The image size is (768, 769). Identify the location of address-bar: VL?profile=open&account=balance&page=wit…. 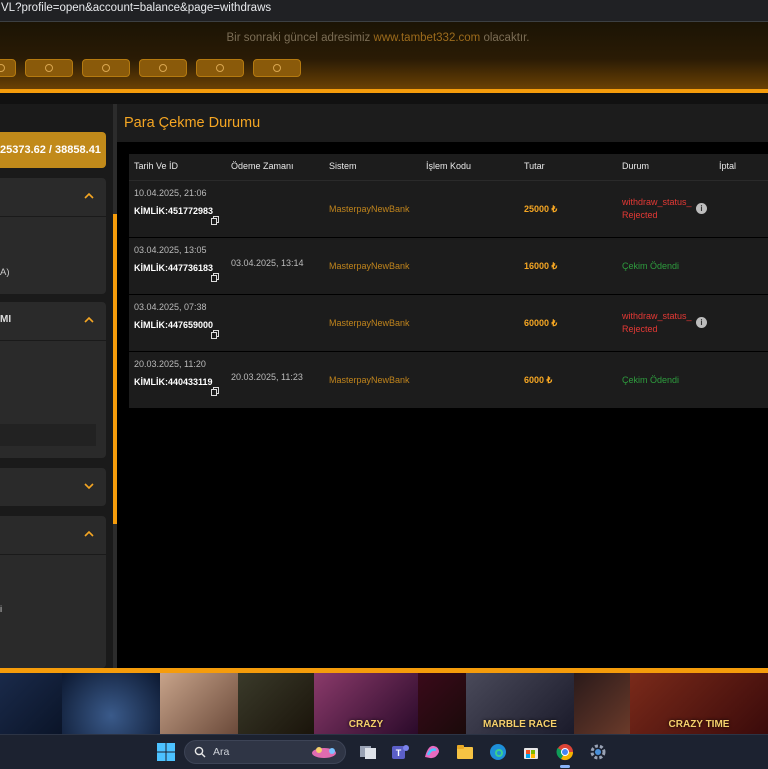
(384, 11).